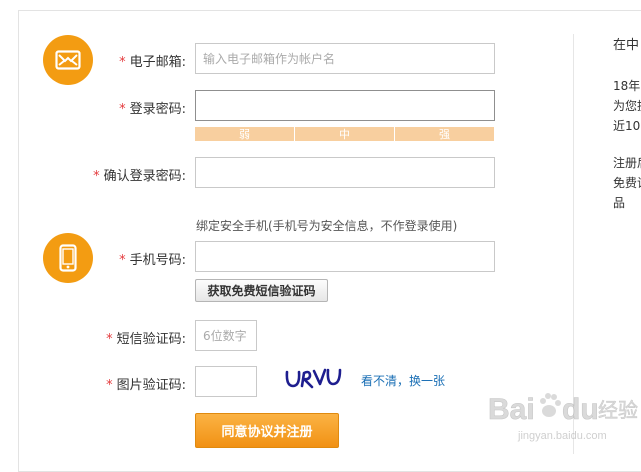  What do you see at coordinates (627, 183) in the screenshot?
I see `side-text-line: 免费试` at bounding box center [627, 183].